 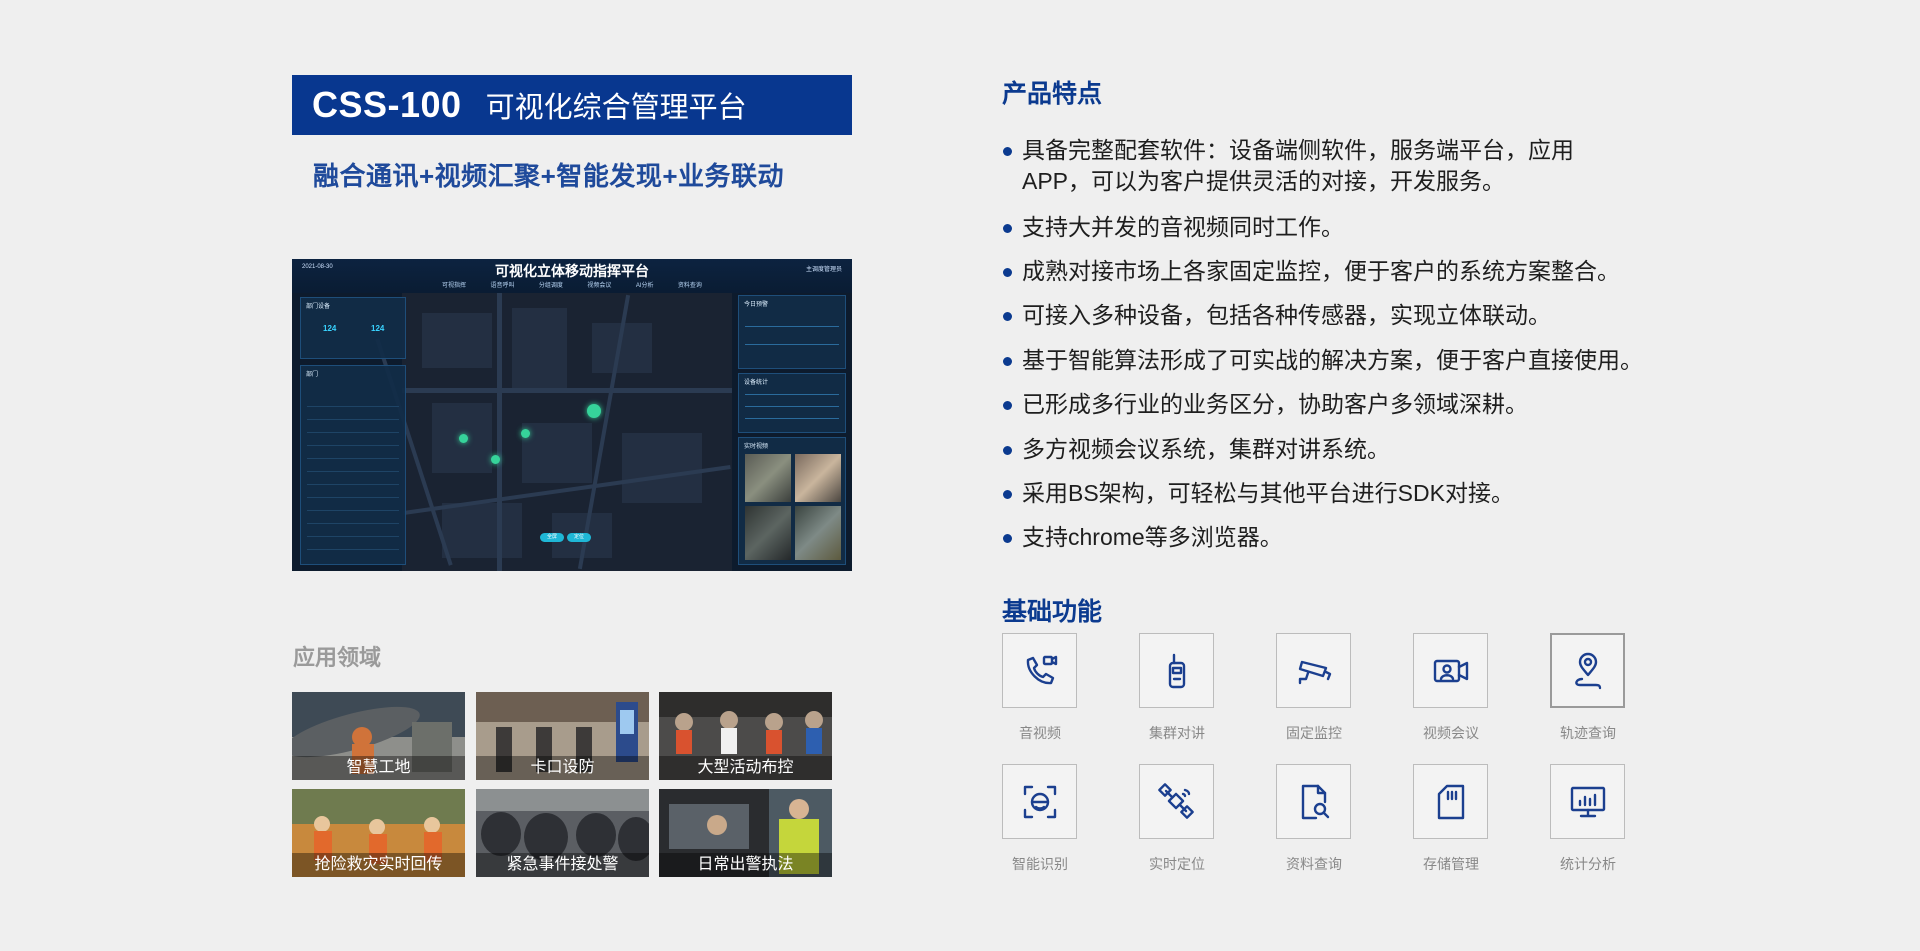 What do you see at coordinates (745, 833) in the screenshot?
I see `application-card: 日常出警执法` at bounding box center [745, 833].